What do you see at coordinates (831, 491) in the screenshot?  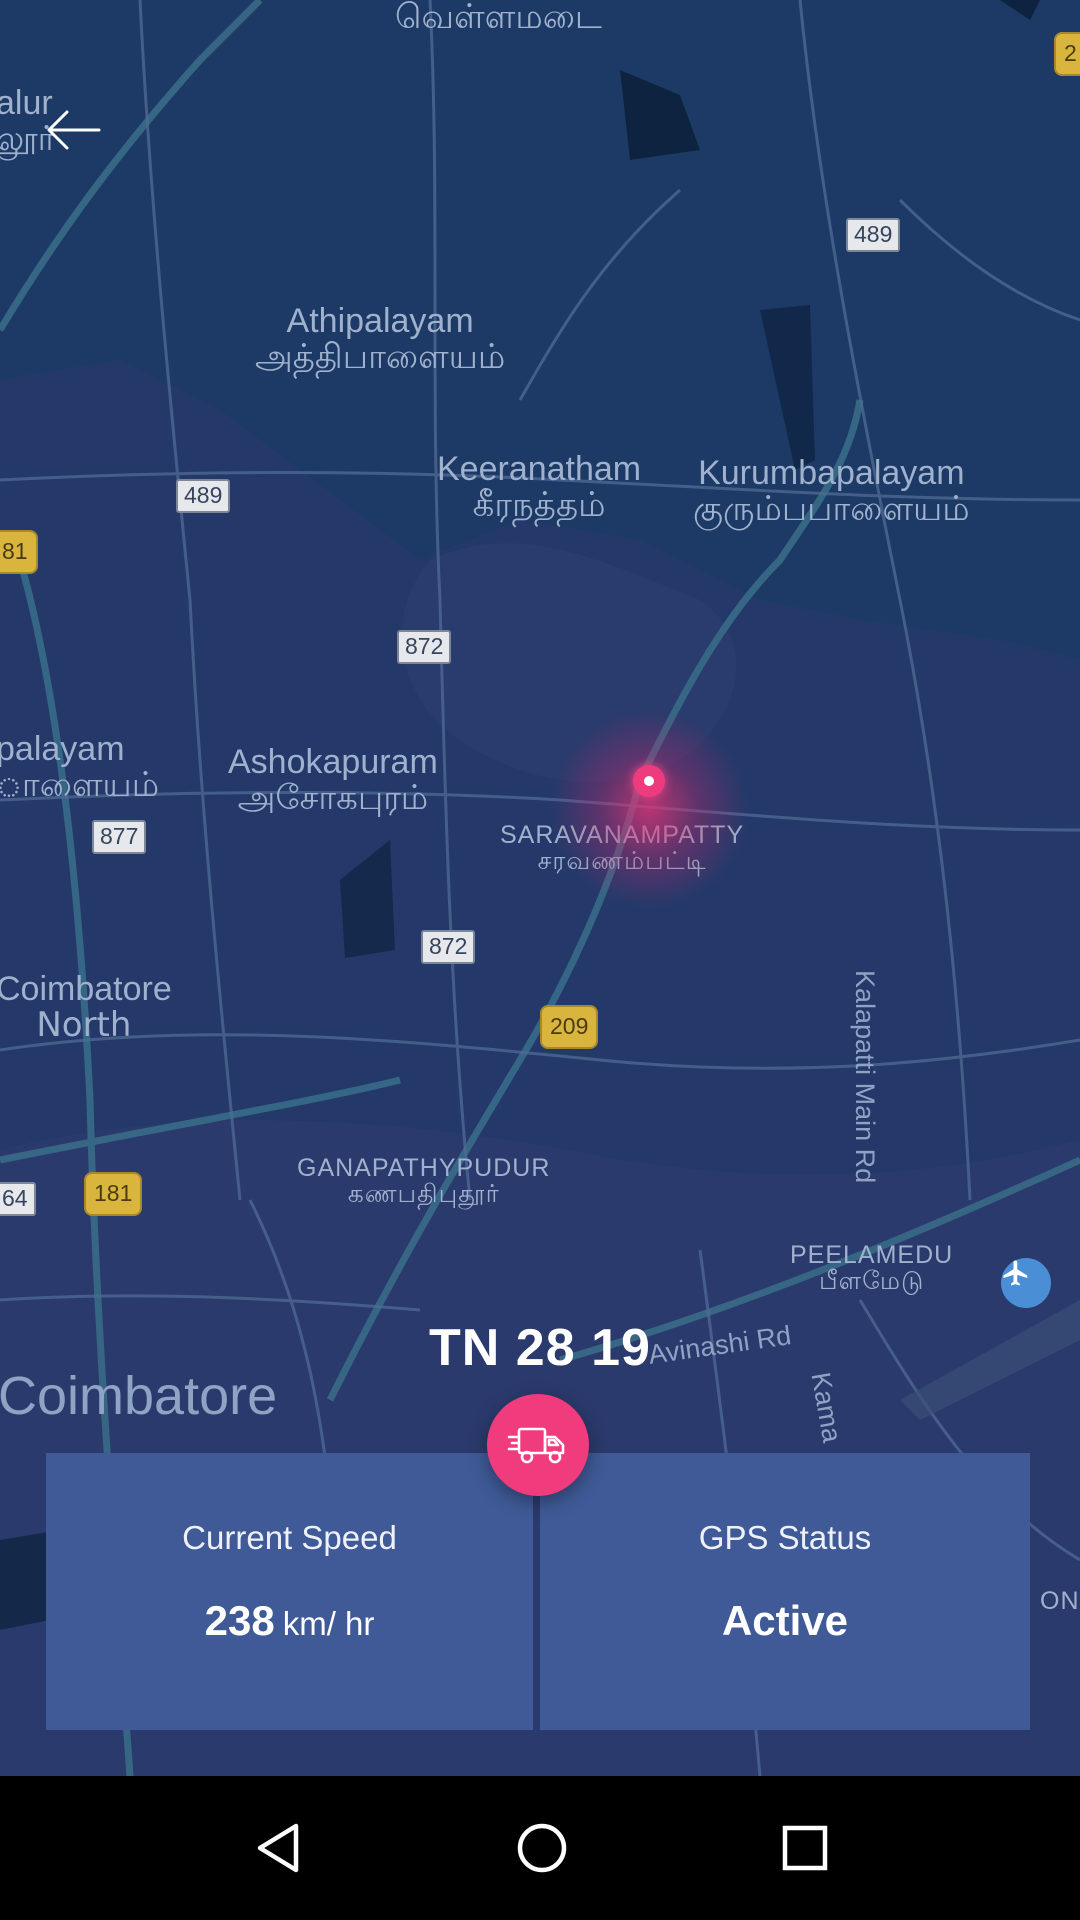 I see `map-label-kurumbapalayam: Kurumbapalayam குரும்பபாளையம்` at bounding box center [831, 491].